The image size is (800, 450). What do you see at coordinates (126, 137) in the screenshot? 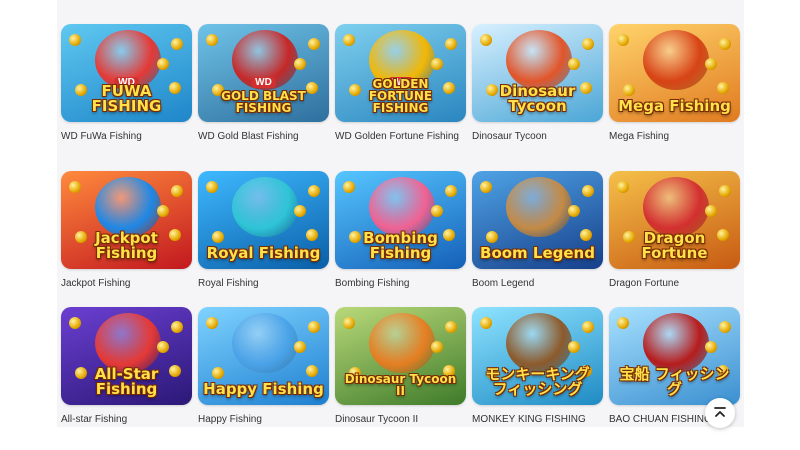
I see `game-title: WD FuWa Fishing` at bounding box center [126, 137].